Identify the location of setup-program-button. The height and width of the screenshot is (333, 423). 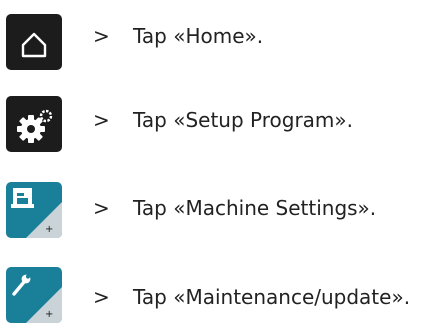
(34, 124).